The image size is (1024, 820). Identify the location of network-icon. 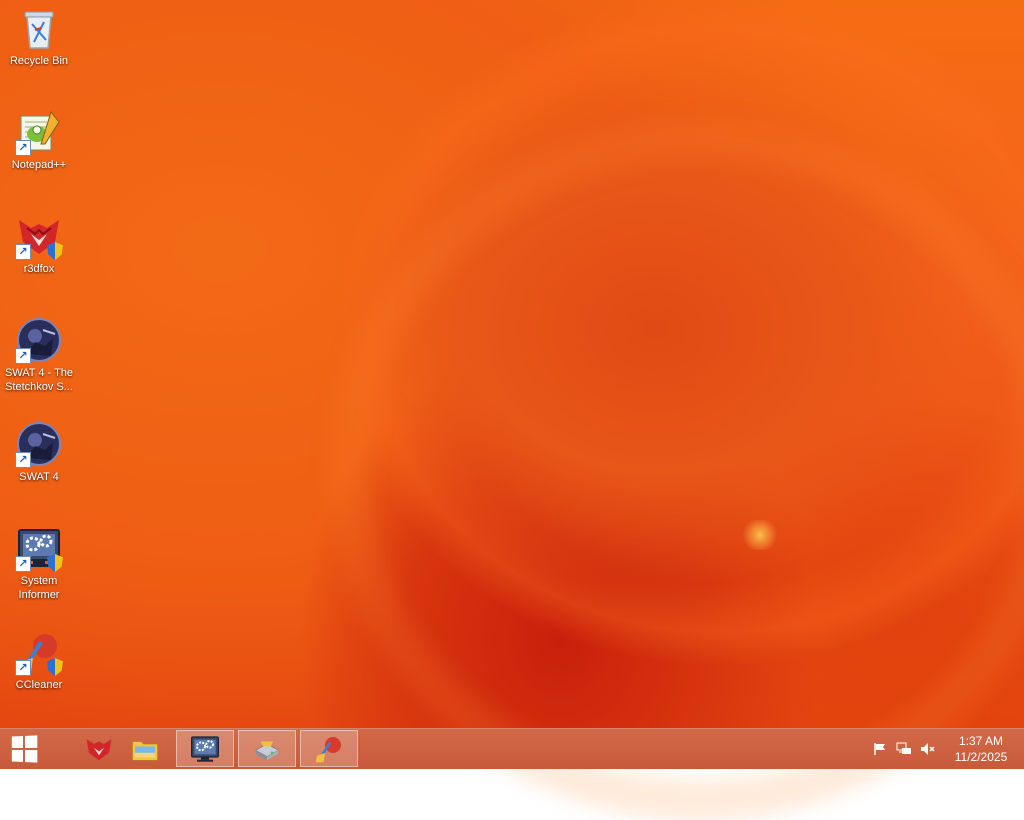
(904, 749).